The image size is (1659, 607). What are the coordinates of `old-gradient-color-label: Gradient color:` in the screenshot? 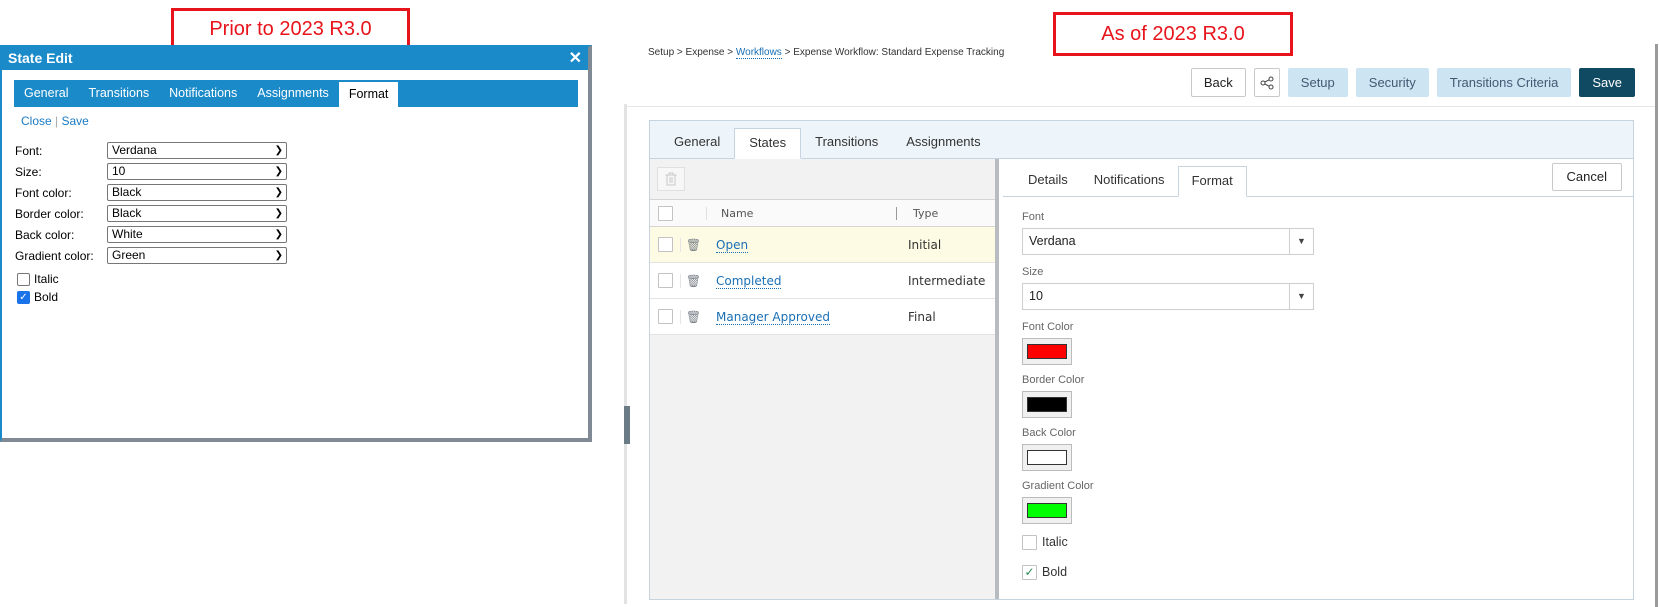 It's located at (54, 255).